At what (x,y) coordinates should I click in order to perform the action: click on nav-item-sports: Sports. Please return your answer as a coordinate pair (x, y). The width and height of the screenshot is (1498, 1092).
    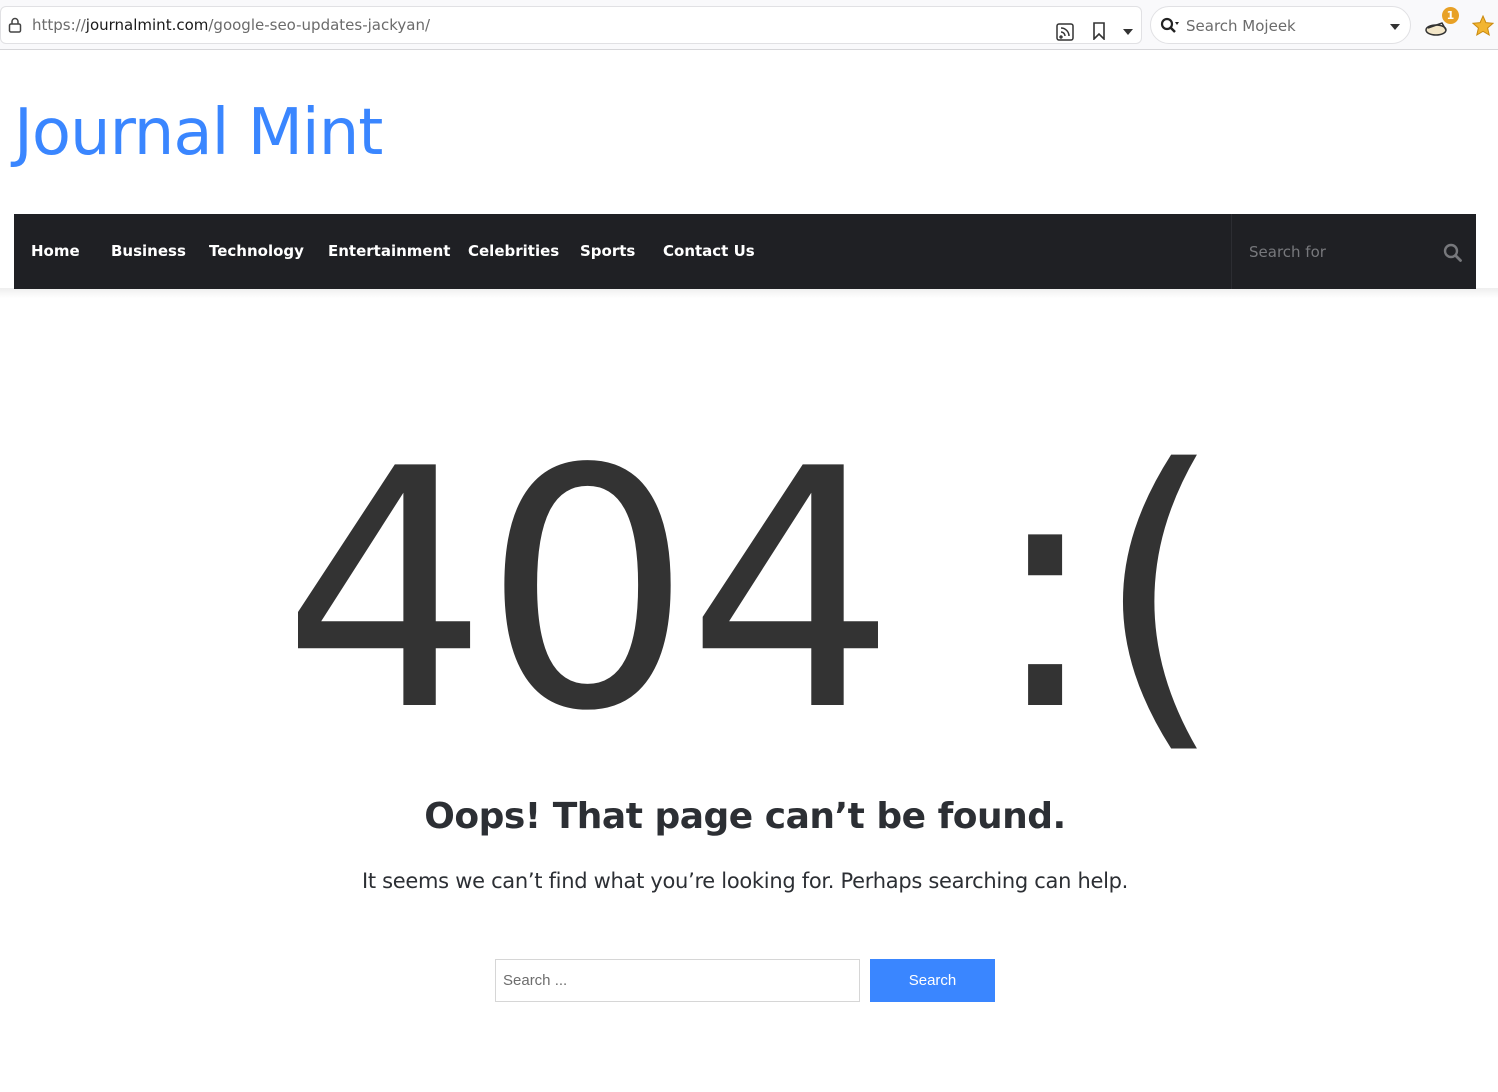
    Looking at the image, I should click on (607, 251).